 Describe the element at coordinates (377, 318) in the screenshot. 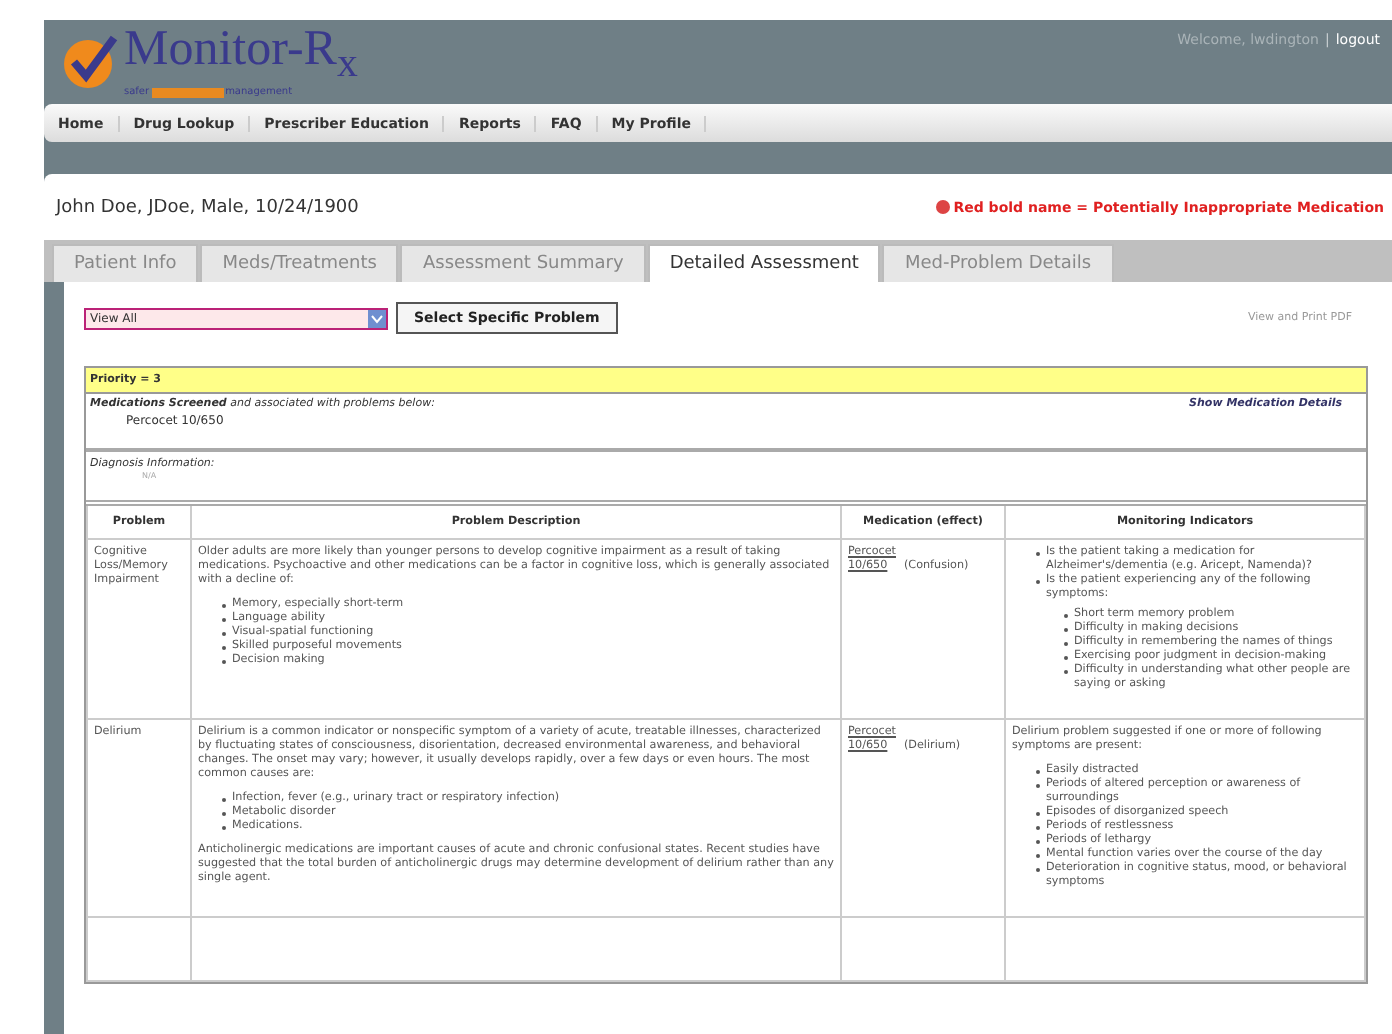

I see `dropdown-arrow-icon` at that location.